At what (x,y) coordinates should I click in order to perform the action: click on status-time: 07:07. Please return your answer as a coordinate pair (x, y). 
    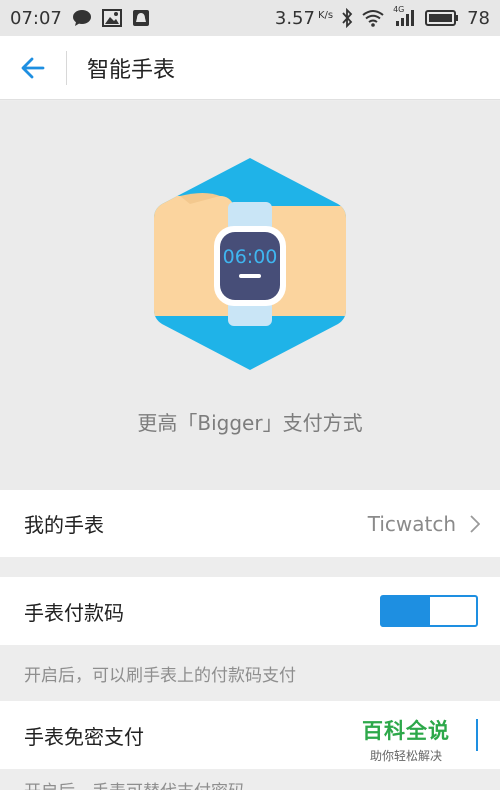
    Looking at the image, I should click on (36, 18).